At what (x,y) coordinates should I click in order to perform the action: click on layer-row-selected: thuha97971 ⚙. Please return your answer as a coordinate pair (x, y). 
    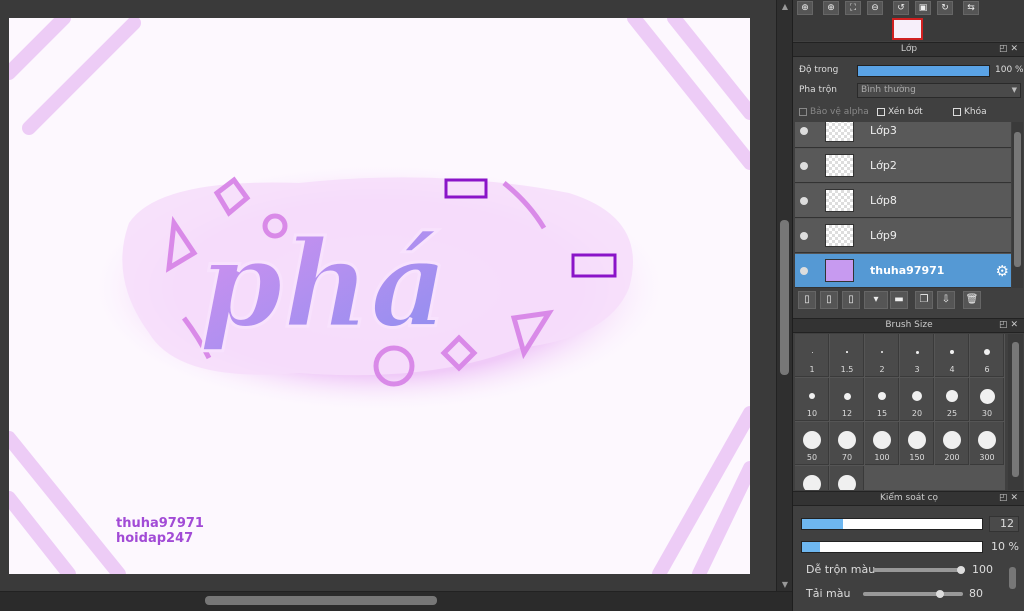
    Looking at the image, I should click on (903, 271).